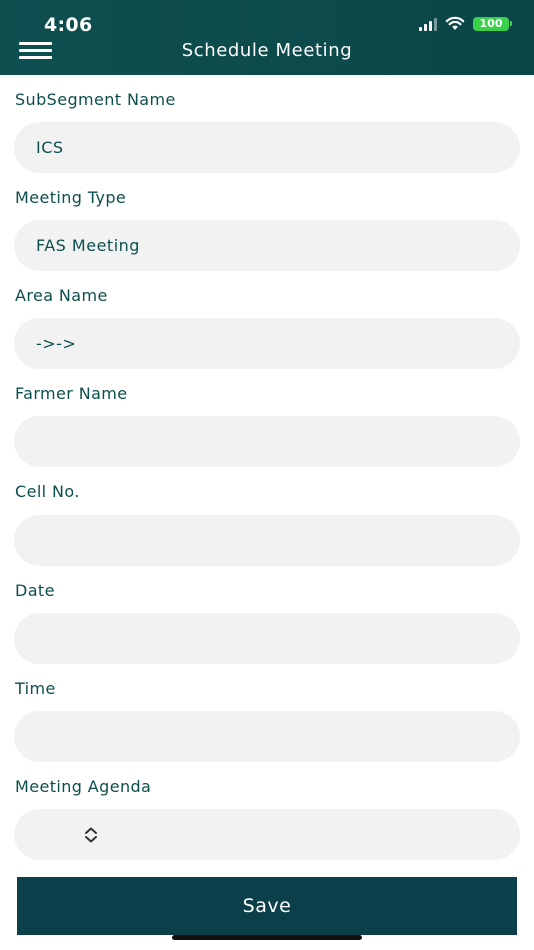  I want to click on farmer-name-field, so click(267, 441).